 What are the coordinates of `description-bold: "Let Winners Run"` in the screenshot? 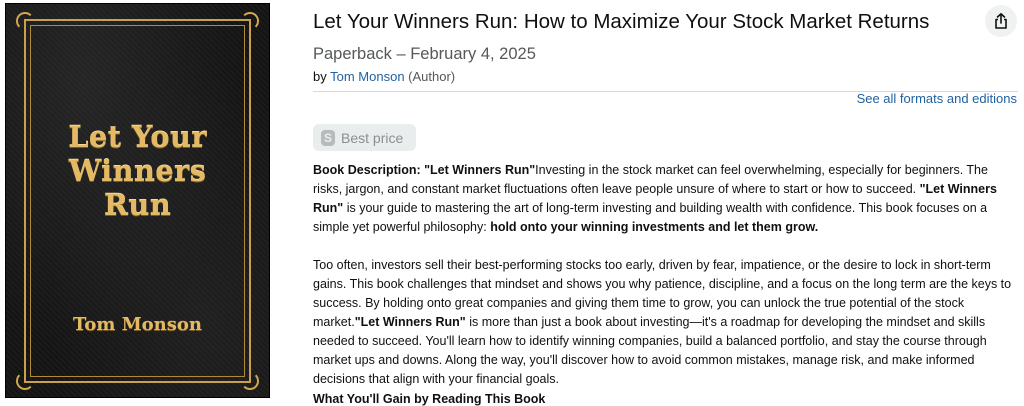 It's located at (410, 322).